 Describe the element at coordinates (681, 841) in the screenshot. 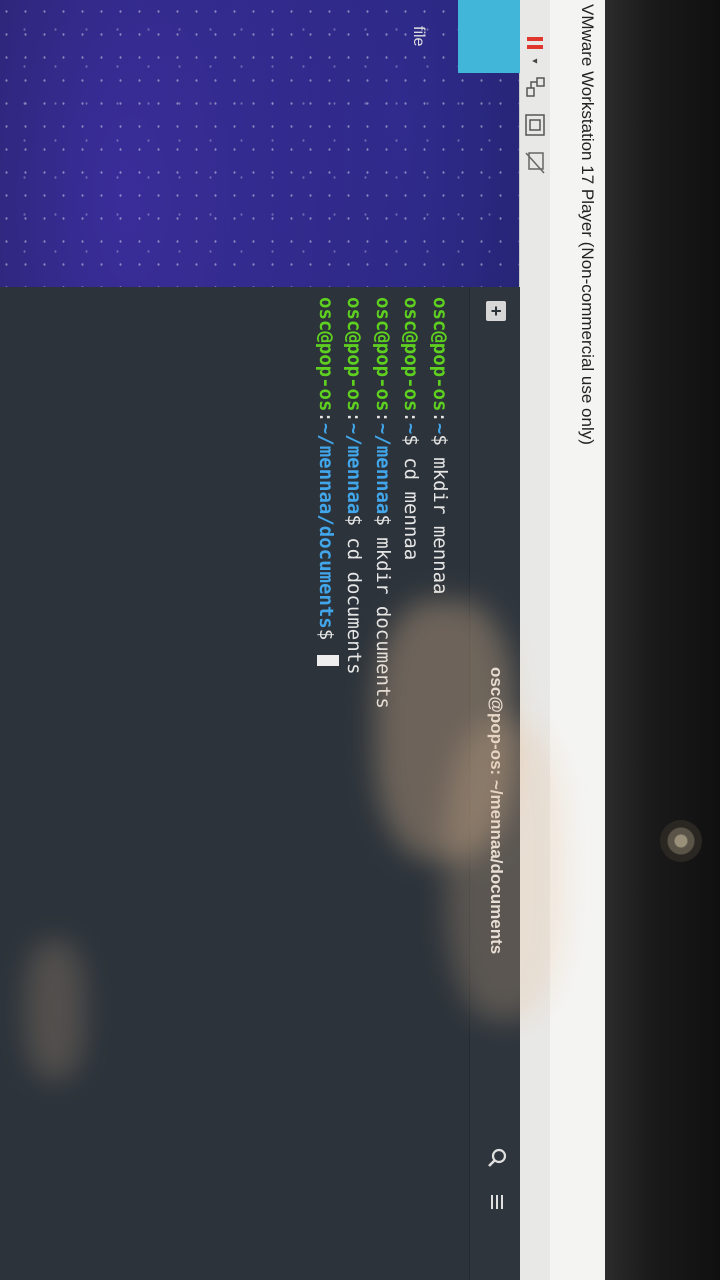

I see `webcam` at that location.